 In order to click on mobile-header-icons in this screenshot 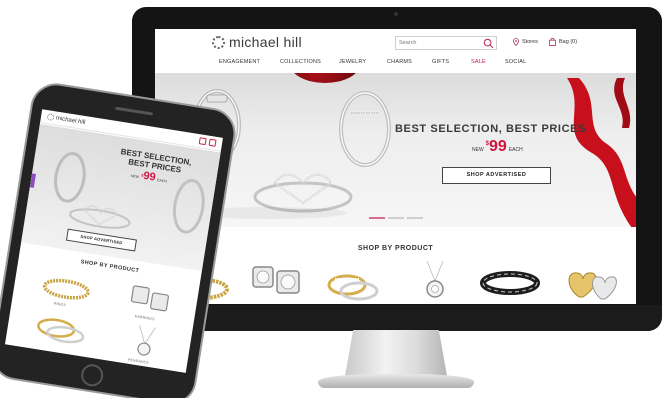, I will do `click(206, 142)`.